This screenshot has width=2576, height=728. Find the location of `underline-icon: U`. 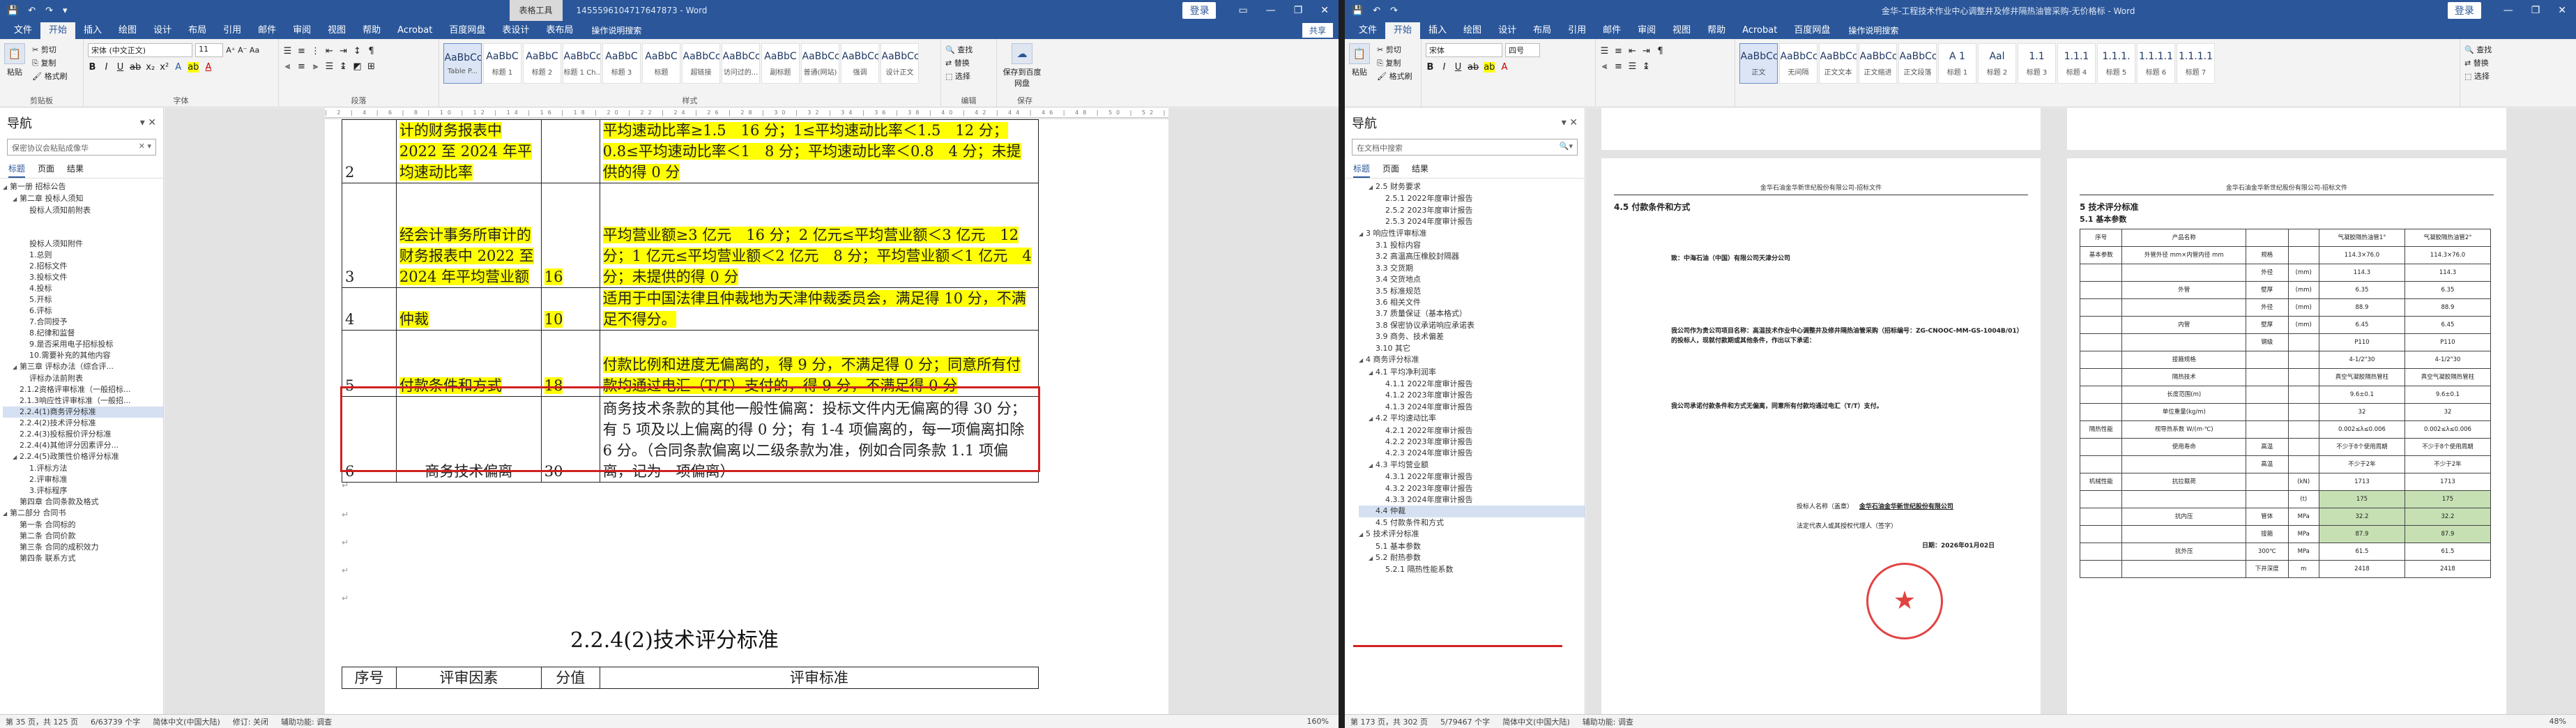

underline-icon: U is located at coordinates (120, 67).